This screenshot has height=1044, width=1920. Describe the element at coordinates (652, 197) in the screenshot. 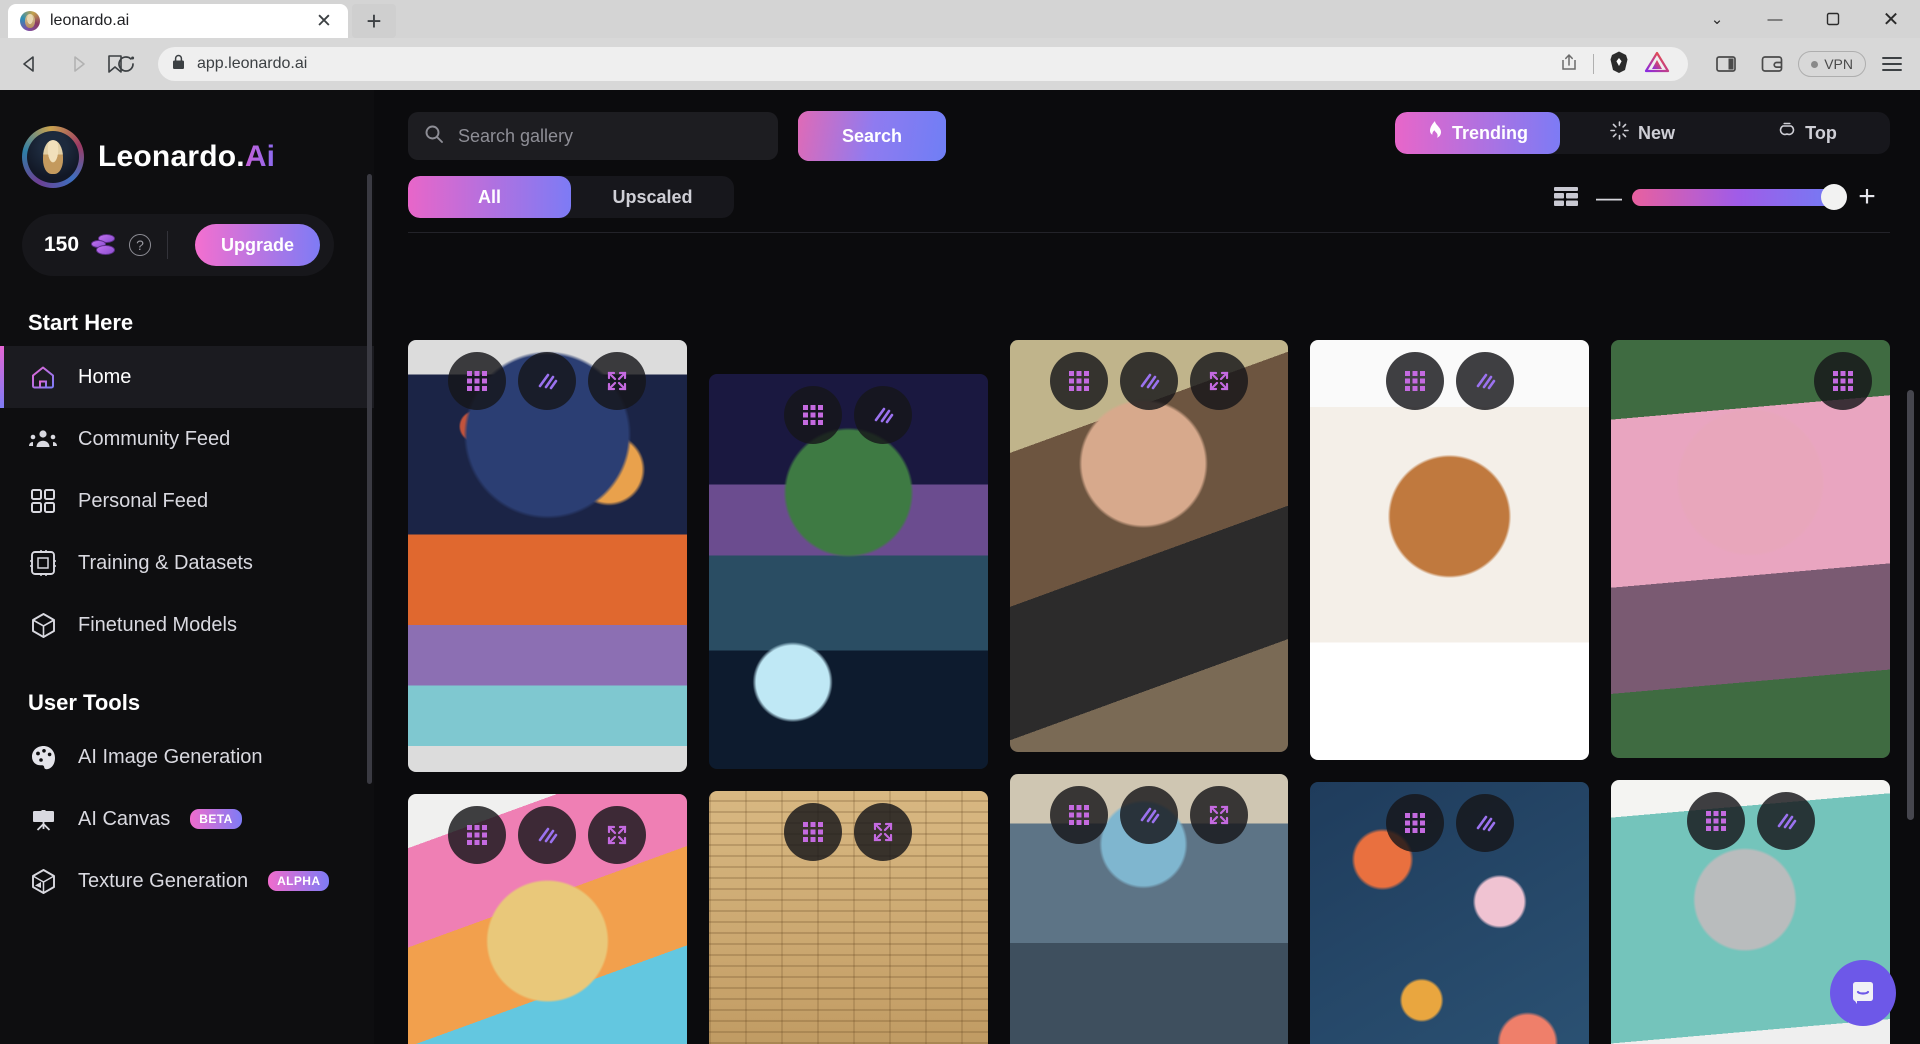

I see `tab-upscaled: Upscaled` at that location.